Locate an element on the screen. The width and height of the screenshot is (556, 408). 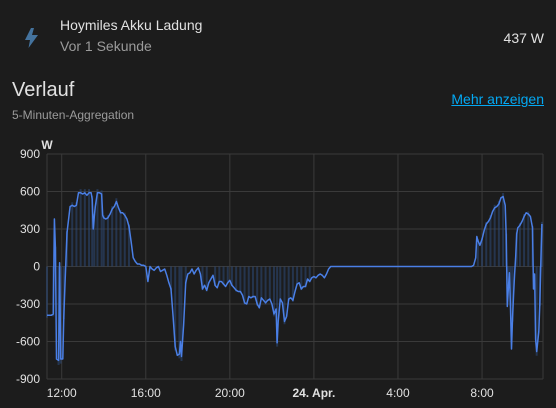
y-axis-label: W is located at coordinates (47, 145).